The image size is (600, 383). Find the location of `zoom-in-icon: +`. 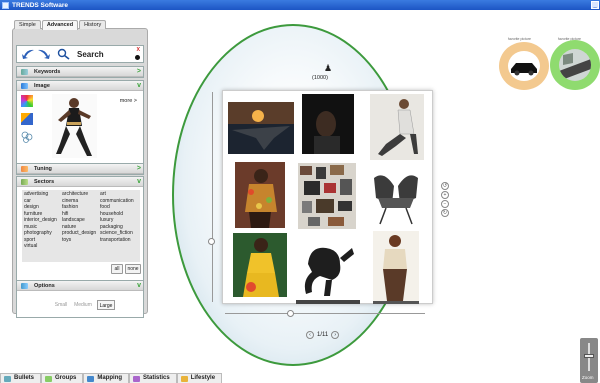

zoom-in-icon: + is located at coordinates (445, 195).